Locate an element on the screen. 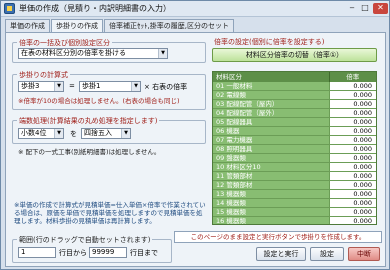 The height and width of the screenshot is (270, 390). rate-switch-button: 材料区分倍率の切替（倍率①） is located at coordinates (294, 55).